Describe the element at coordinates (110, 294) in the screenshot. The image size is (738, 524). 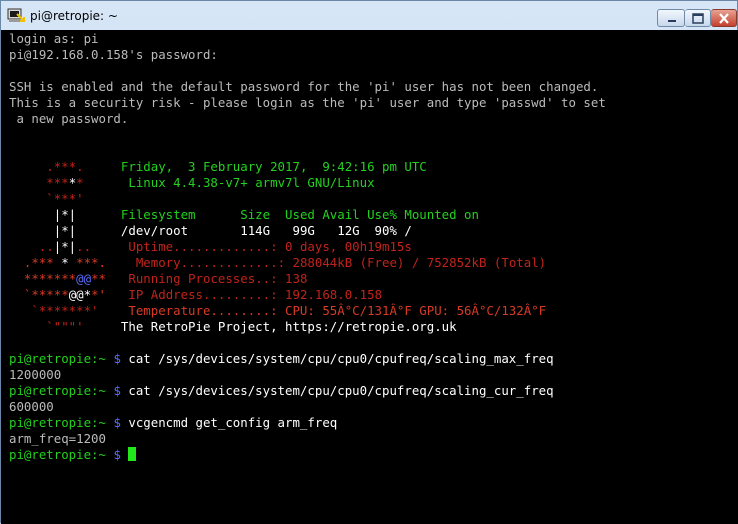
I see `terminal-text: *'` at that location.